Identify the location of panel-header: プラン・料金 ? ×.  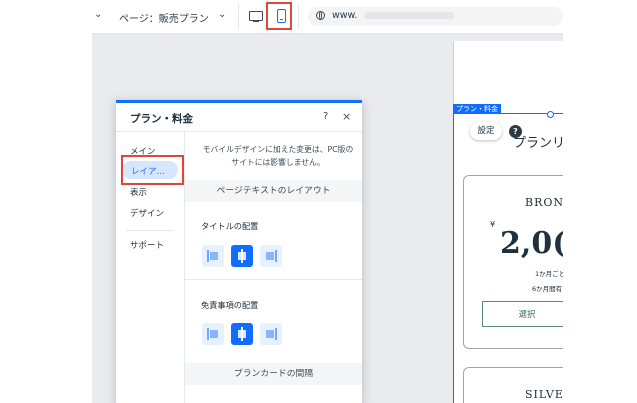
(239, 117).